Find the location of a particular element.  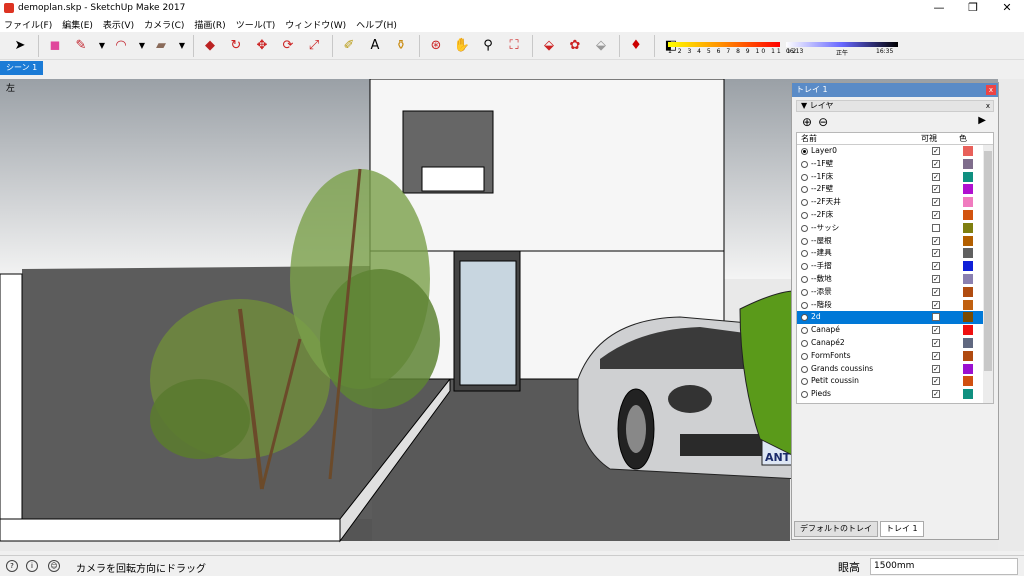

tray-close-icon: x is located at coordinates (991, 90).